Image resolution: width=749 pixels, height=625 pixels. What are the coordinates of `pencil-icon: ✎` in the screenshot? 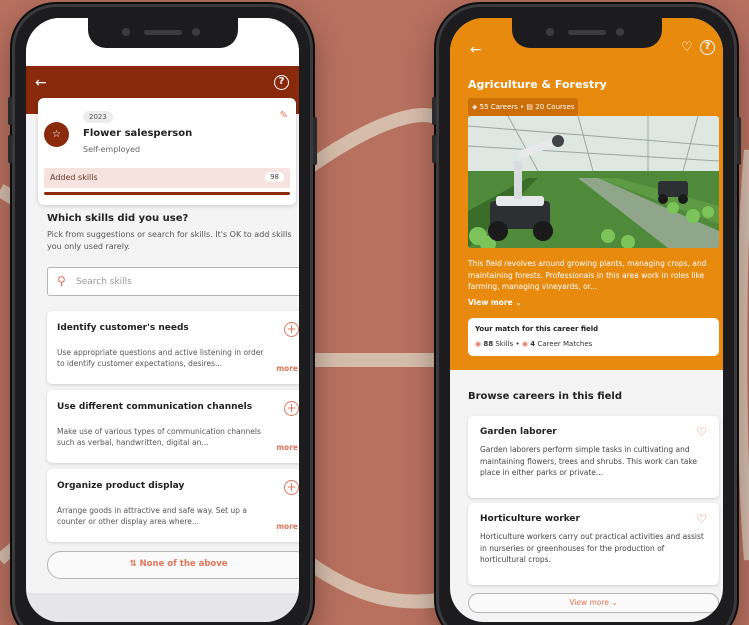 It's located at (284, 115).